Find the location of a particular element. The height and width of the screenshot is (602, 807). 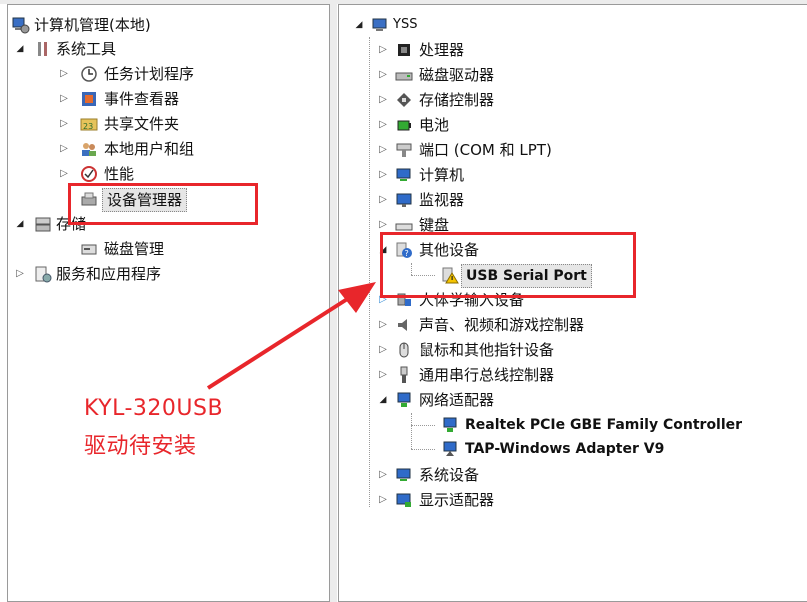

tree-item-label: 显示适配器 is located at coordinates (457, 500).